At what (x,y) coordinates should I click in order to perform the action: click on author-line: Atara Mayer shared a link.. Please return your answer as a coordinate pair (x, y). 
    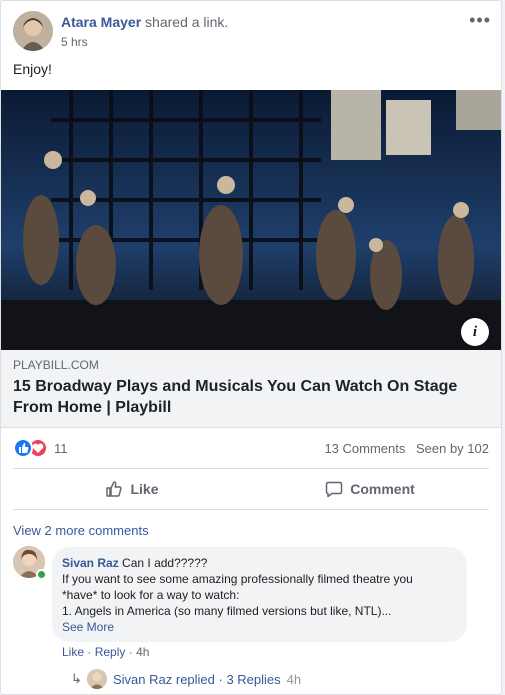
    Looking at the image, I should click on (144, 22).